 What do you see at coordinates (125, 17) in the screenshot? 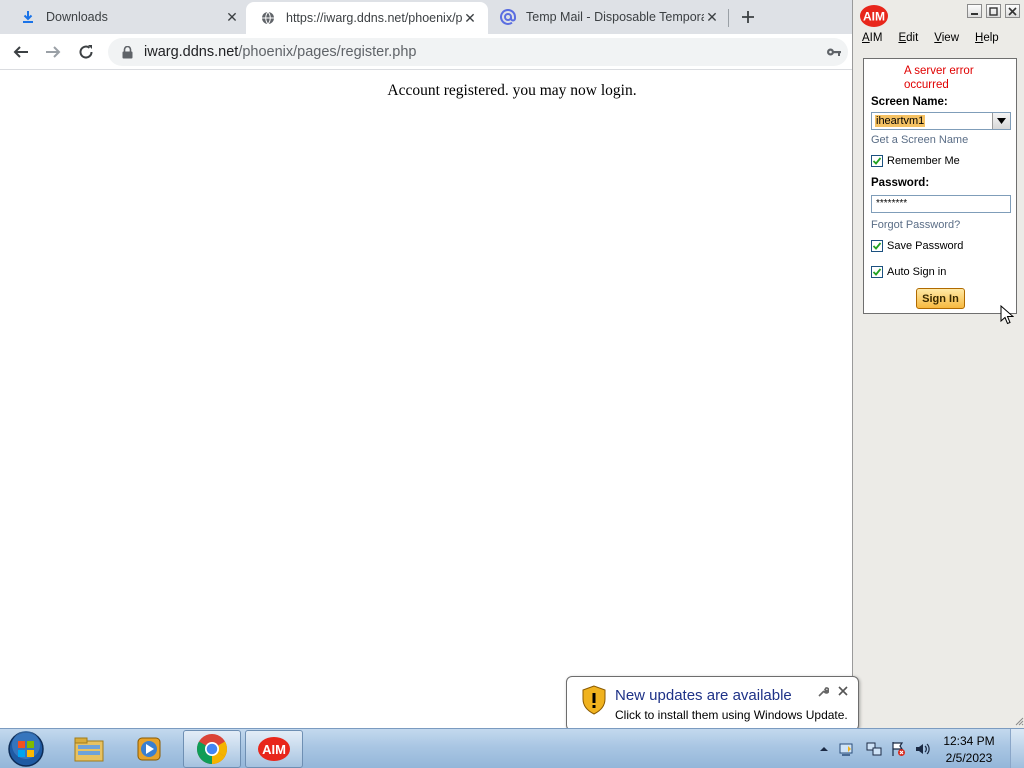
I see `tab-downloads: Downloads ✕` at bounding box center [125, 17].